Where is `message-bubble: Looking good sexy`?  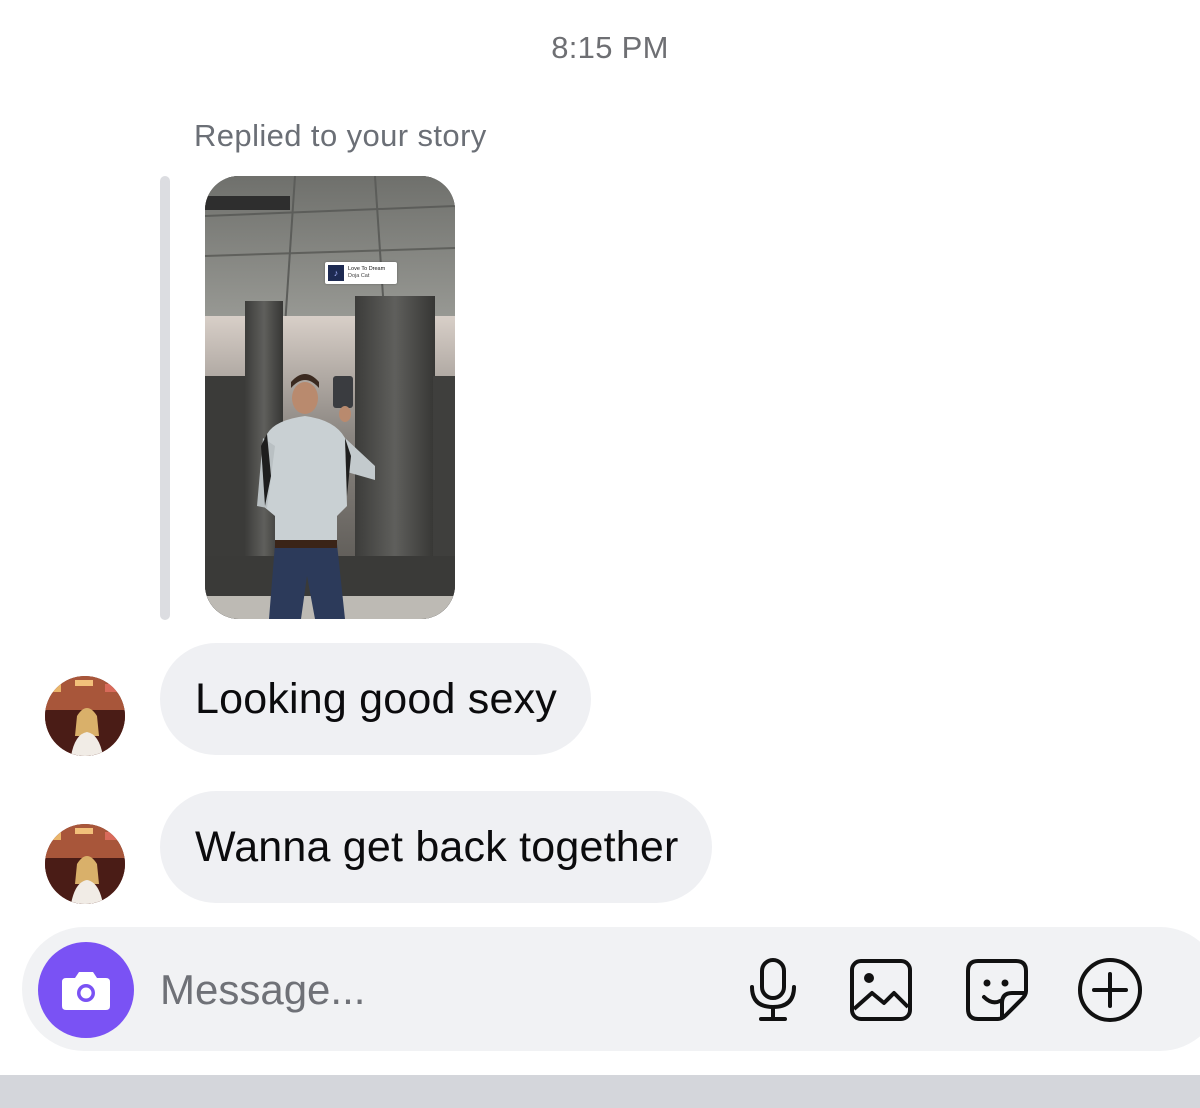
message-bubble: Looking good sexy is located at coordinates (375, 699).